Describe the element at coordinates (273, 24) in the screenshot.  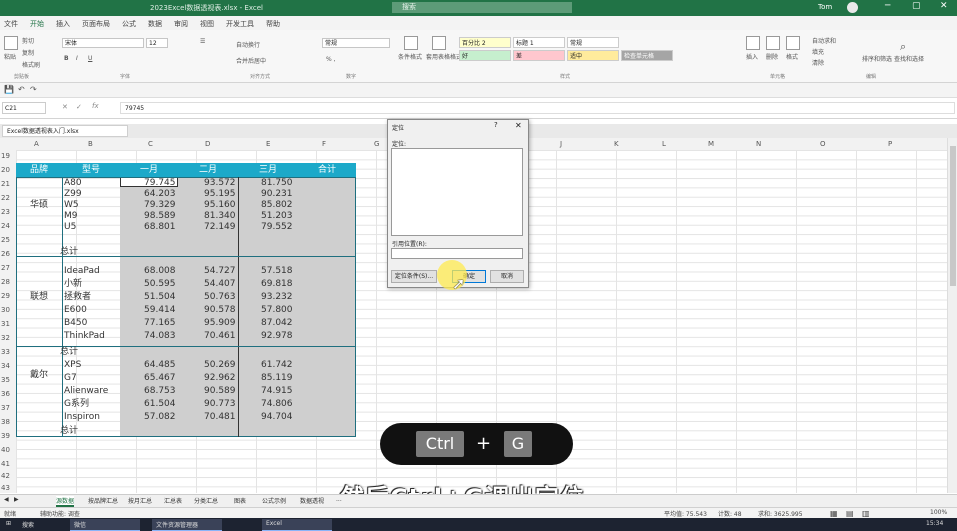
I see `tab-help: 帮助` at that location.